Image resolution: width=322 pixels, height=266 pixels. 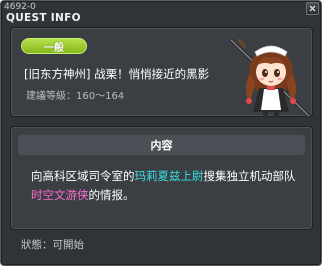 What do you see at coordinates (169, 176) in the screenshot?
I see `npc-name-highlight: 玛莉夏兹上尉` at bounding box center [169, 176].